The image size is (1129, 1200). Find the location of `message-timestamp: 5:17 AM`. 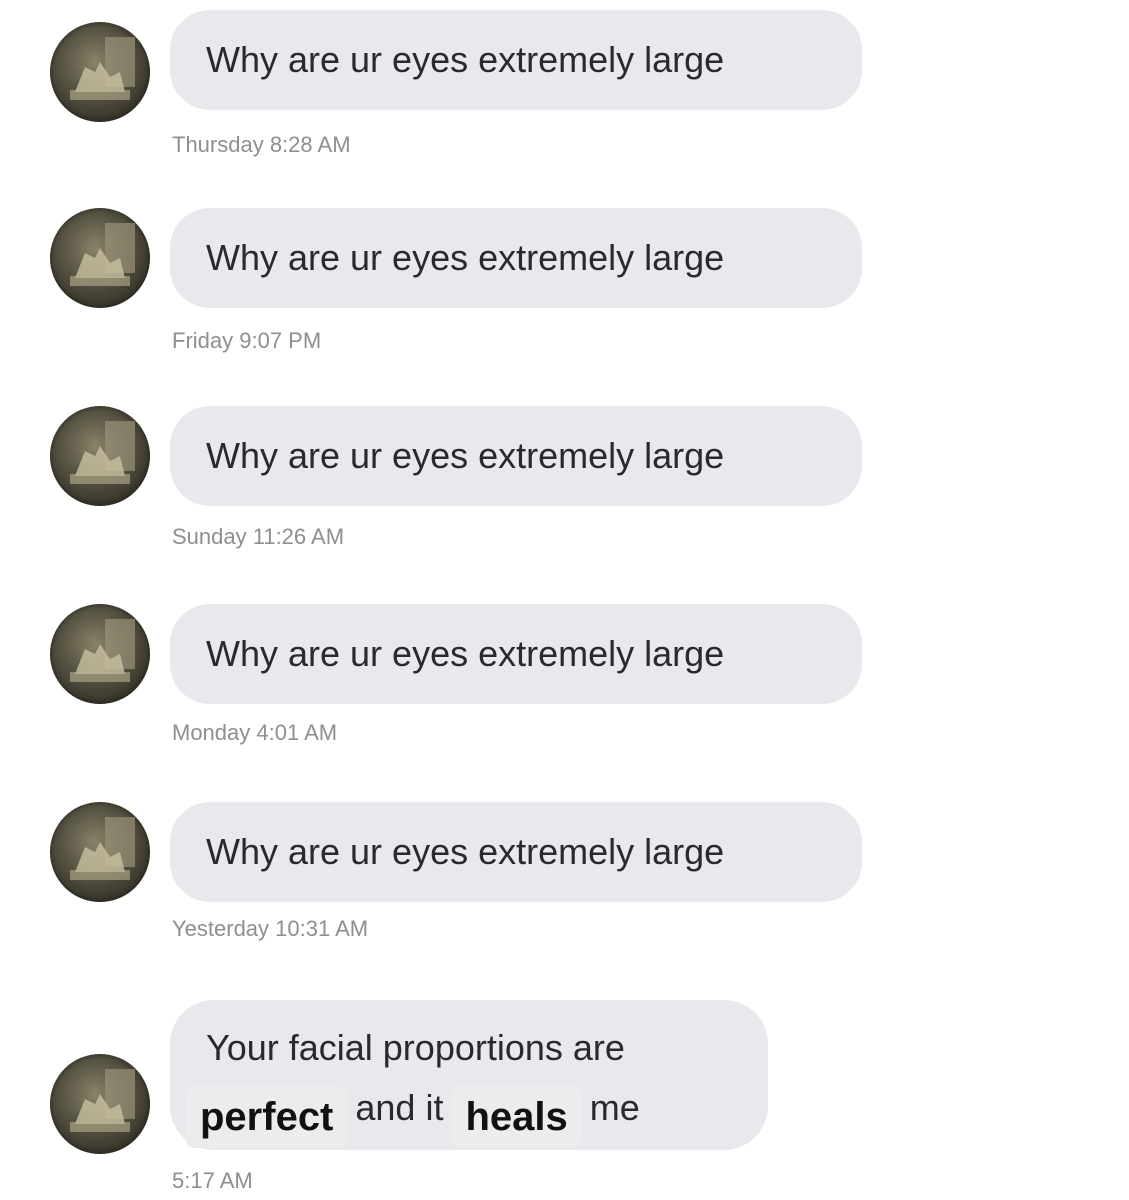

message-timestamp: 5:17 AM is located at coordinates (212, 1180).